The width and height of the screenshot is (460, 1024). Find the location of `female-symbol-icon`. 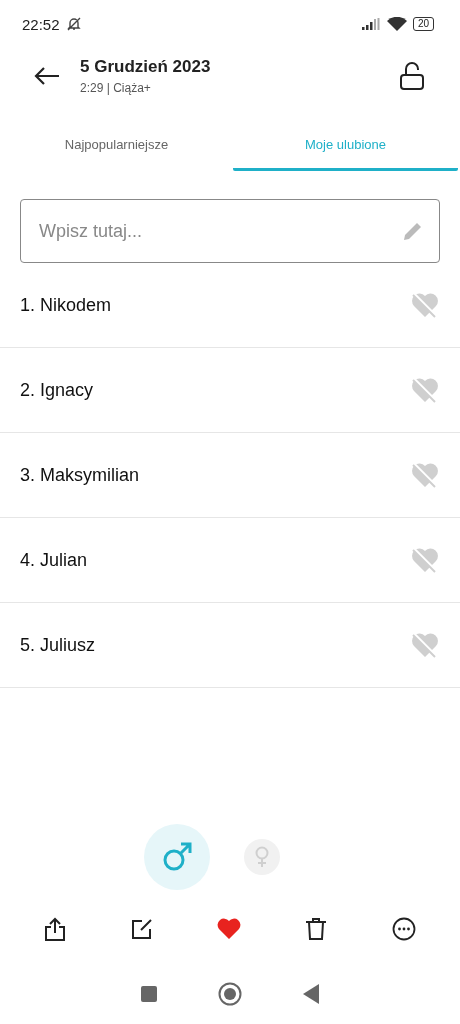

female-symbol-icon is located at coordinates (262, 857).